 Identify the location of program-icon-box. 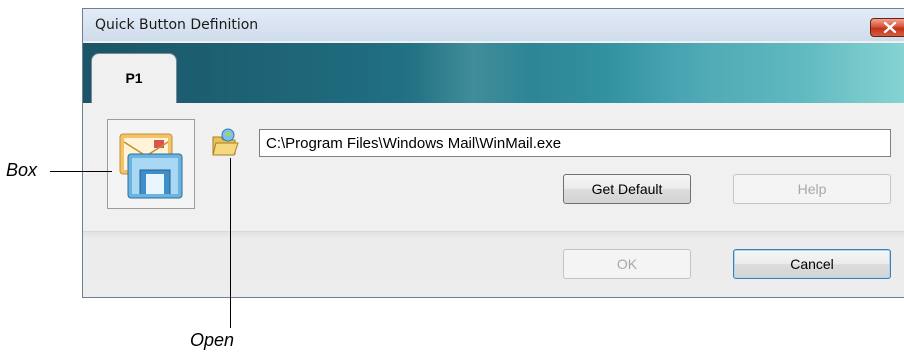
(151, 164).